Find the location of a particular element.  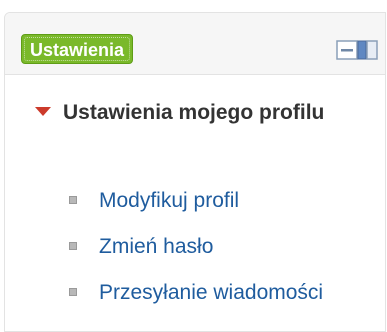

triangle-down-icon is located at coordinates (43, 111).